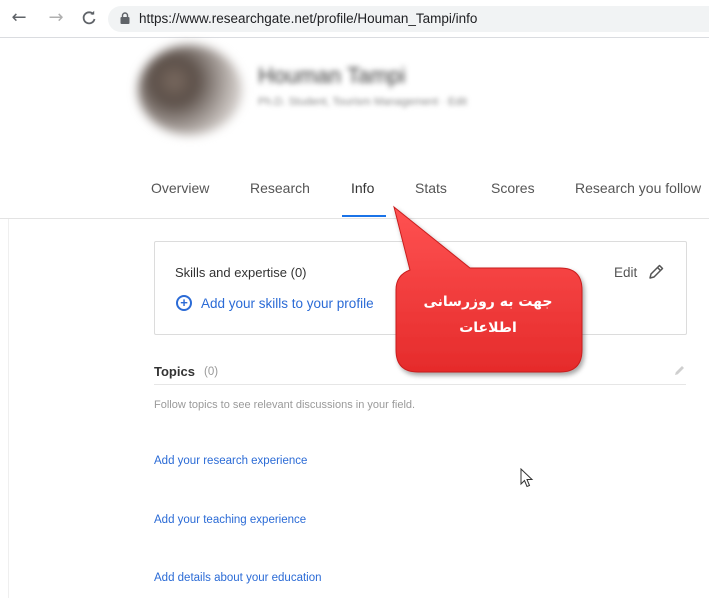  What do you see at coordinates (332, 75) in the screenshot?
I see `profile-name: Houman Tampi` at bounding box center [332, 75].